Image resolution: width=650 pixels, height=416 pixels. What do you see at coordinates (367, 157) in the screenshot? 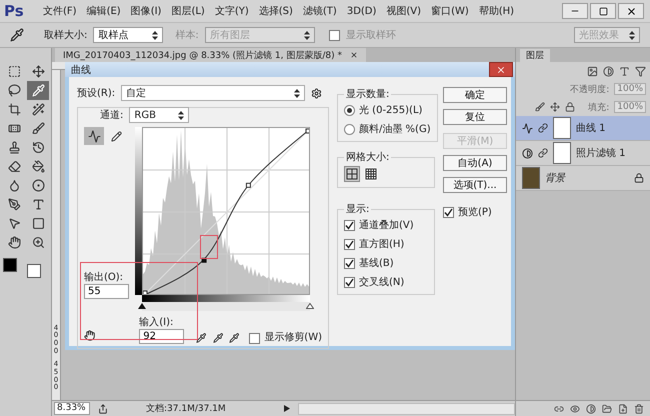
I see `group-title: 网格大小:` at bounding box center [367, 157].